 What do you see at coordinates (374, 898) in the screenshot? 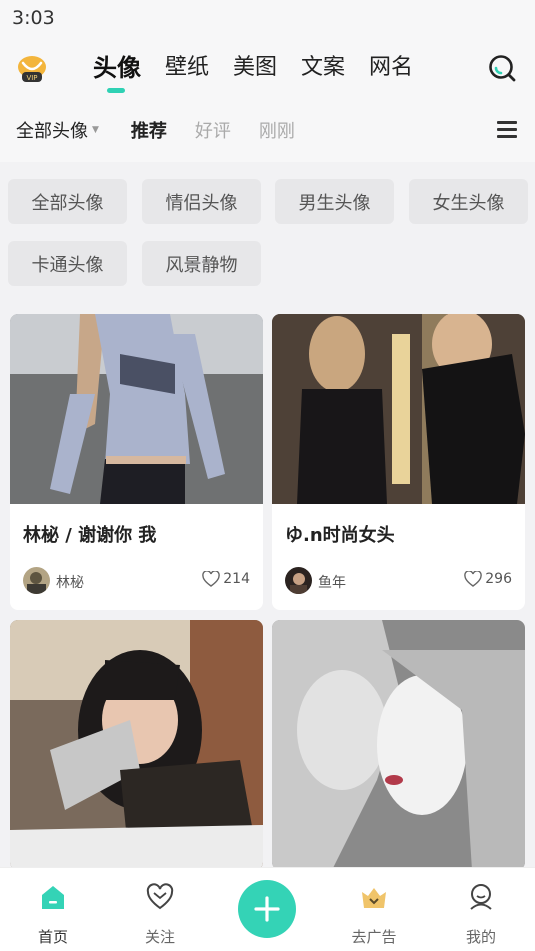
I see `crown-icon` at bounding box center [374, 898].